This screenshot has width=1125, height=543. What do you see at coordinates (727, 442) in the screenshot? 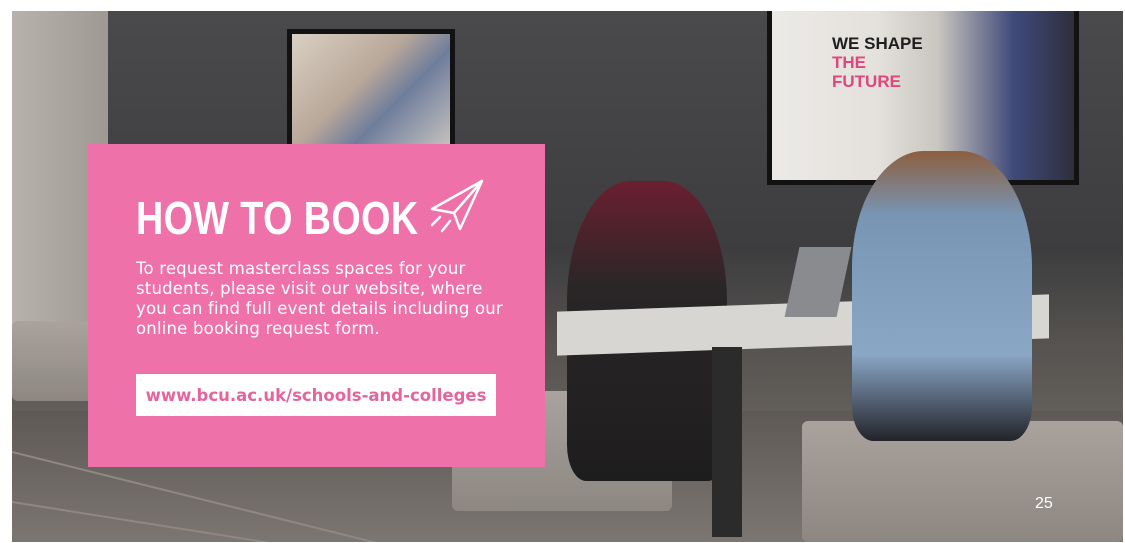
I see `table-leg` at bounding box center [727, 442].